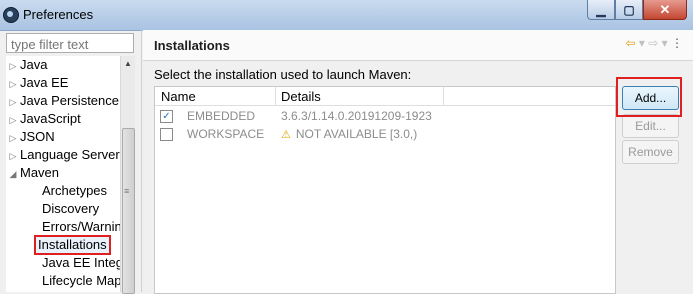 The width and height of the screenshot is (693, 294). Describe the element at coordinates (11, 15) in the screenshot. I see `eclipse-app-icon` at that location.